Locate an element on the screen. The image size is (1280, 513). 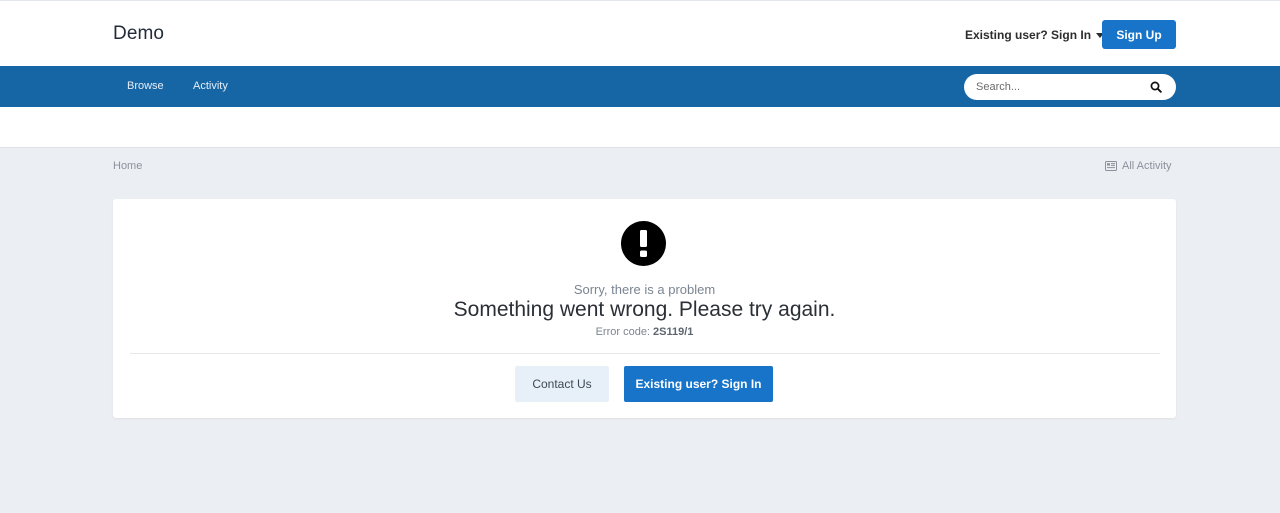
error-code-value: 2S119/1 is located at coordinates (673, 332).